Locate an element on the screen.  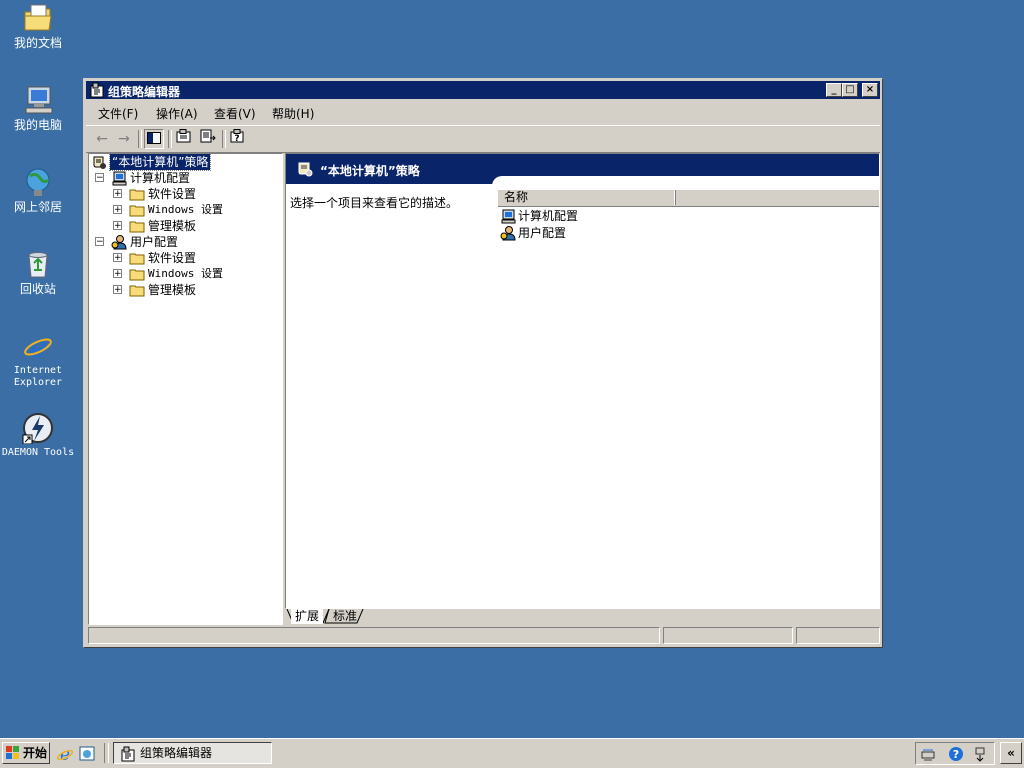
windows-logo-icon is located at coordinates (13, 753).